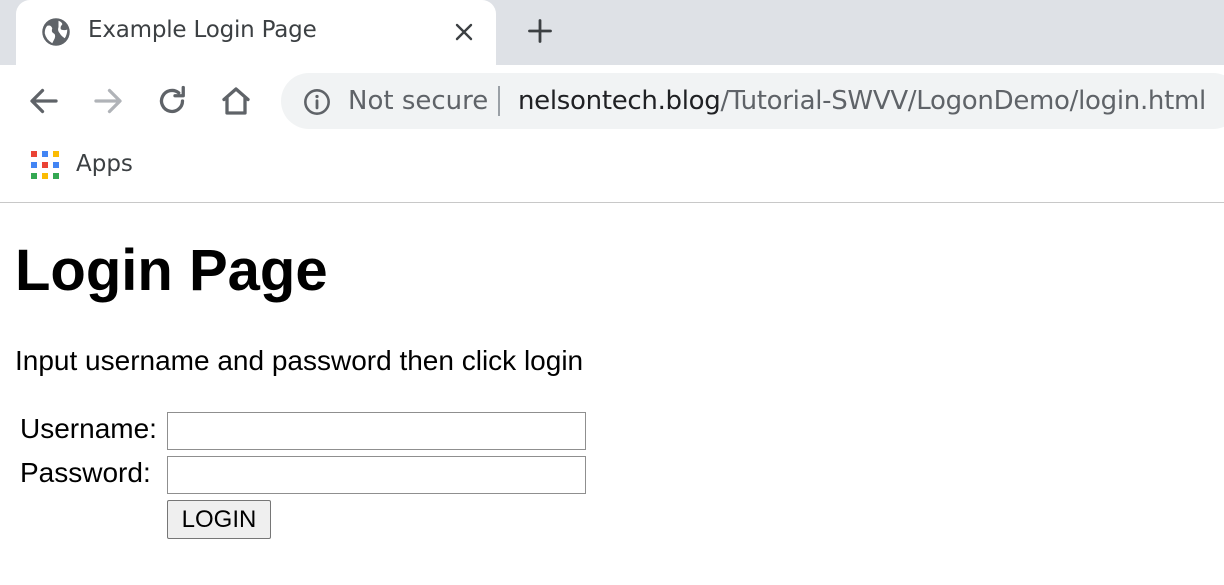 This screenshot has height=585, width=1224. I want to click on reload-icon, so click(172, 101).